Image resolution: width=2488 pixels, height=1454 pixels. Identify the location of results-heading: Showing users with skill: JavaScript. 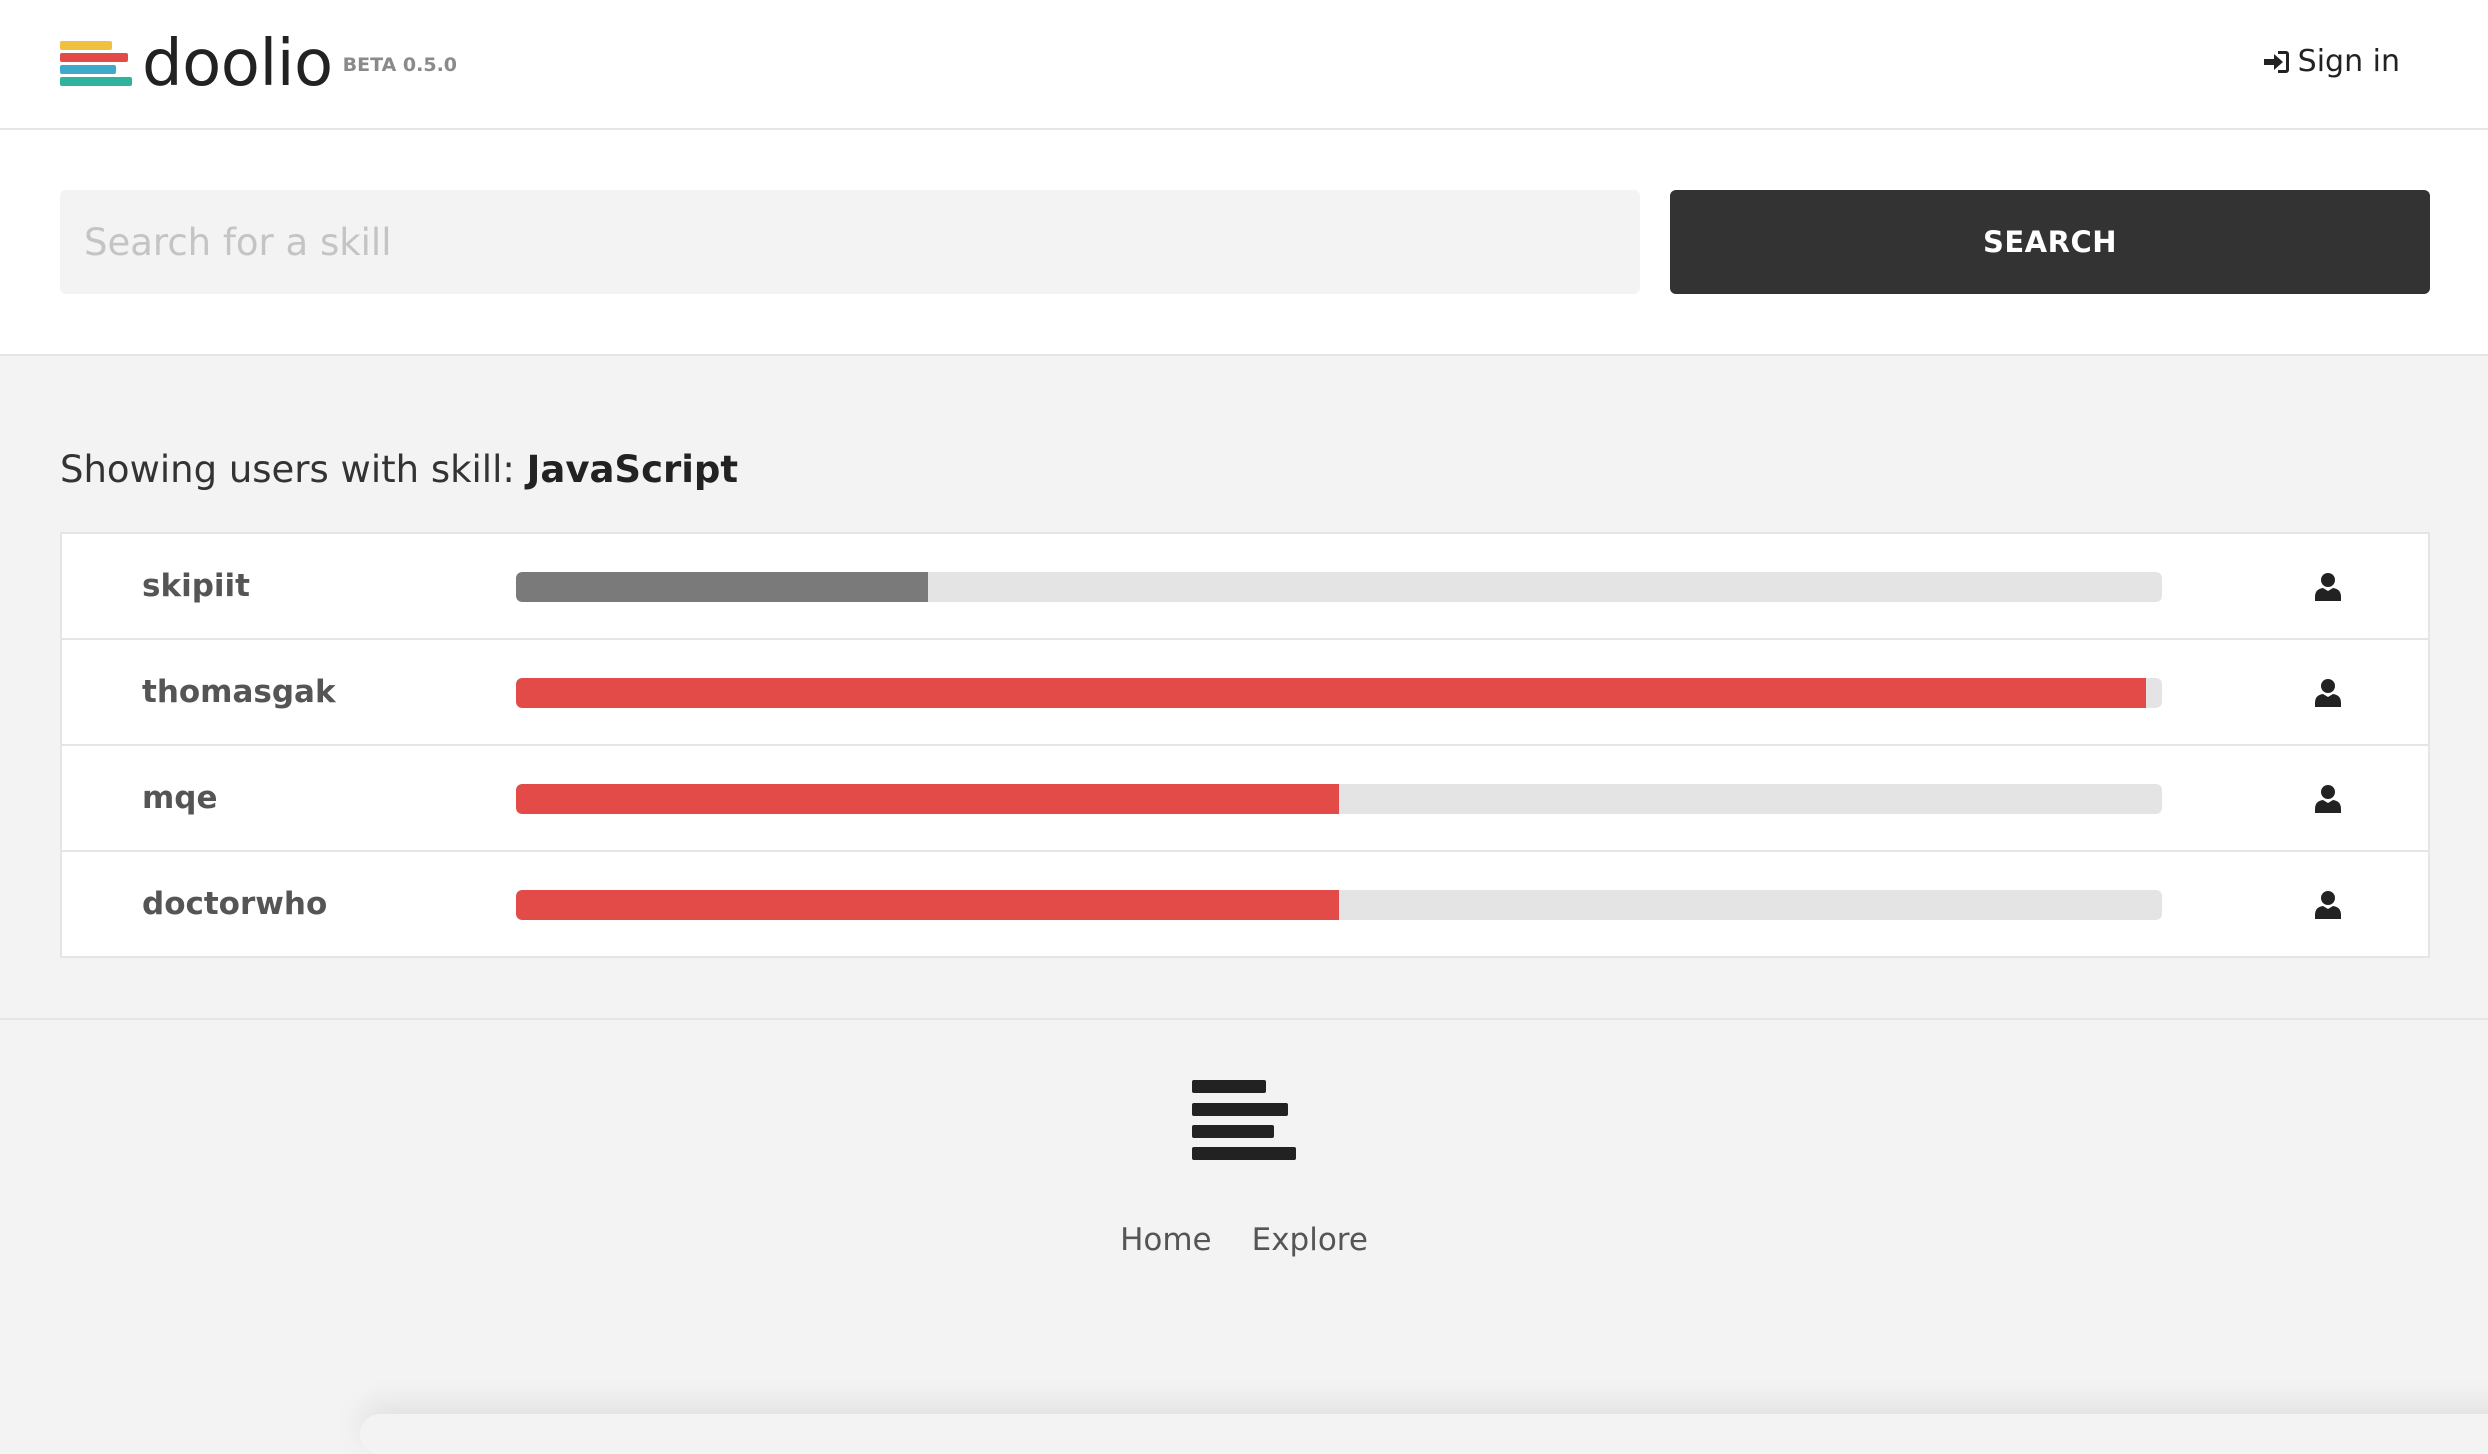
(399, 469).